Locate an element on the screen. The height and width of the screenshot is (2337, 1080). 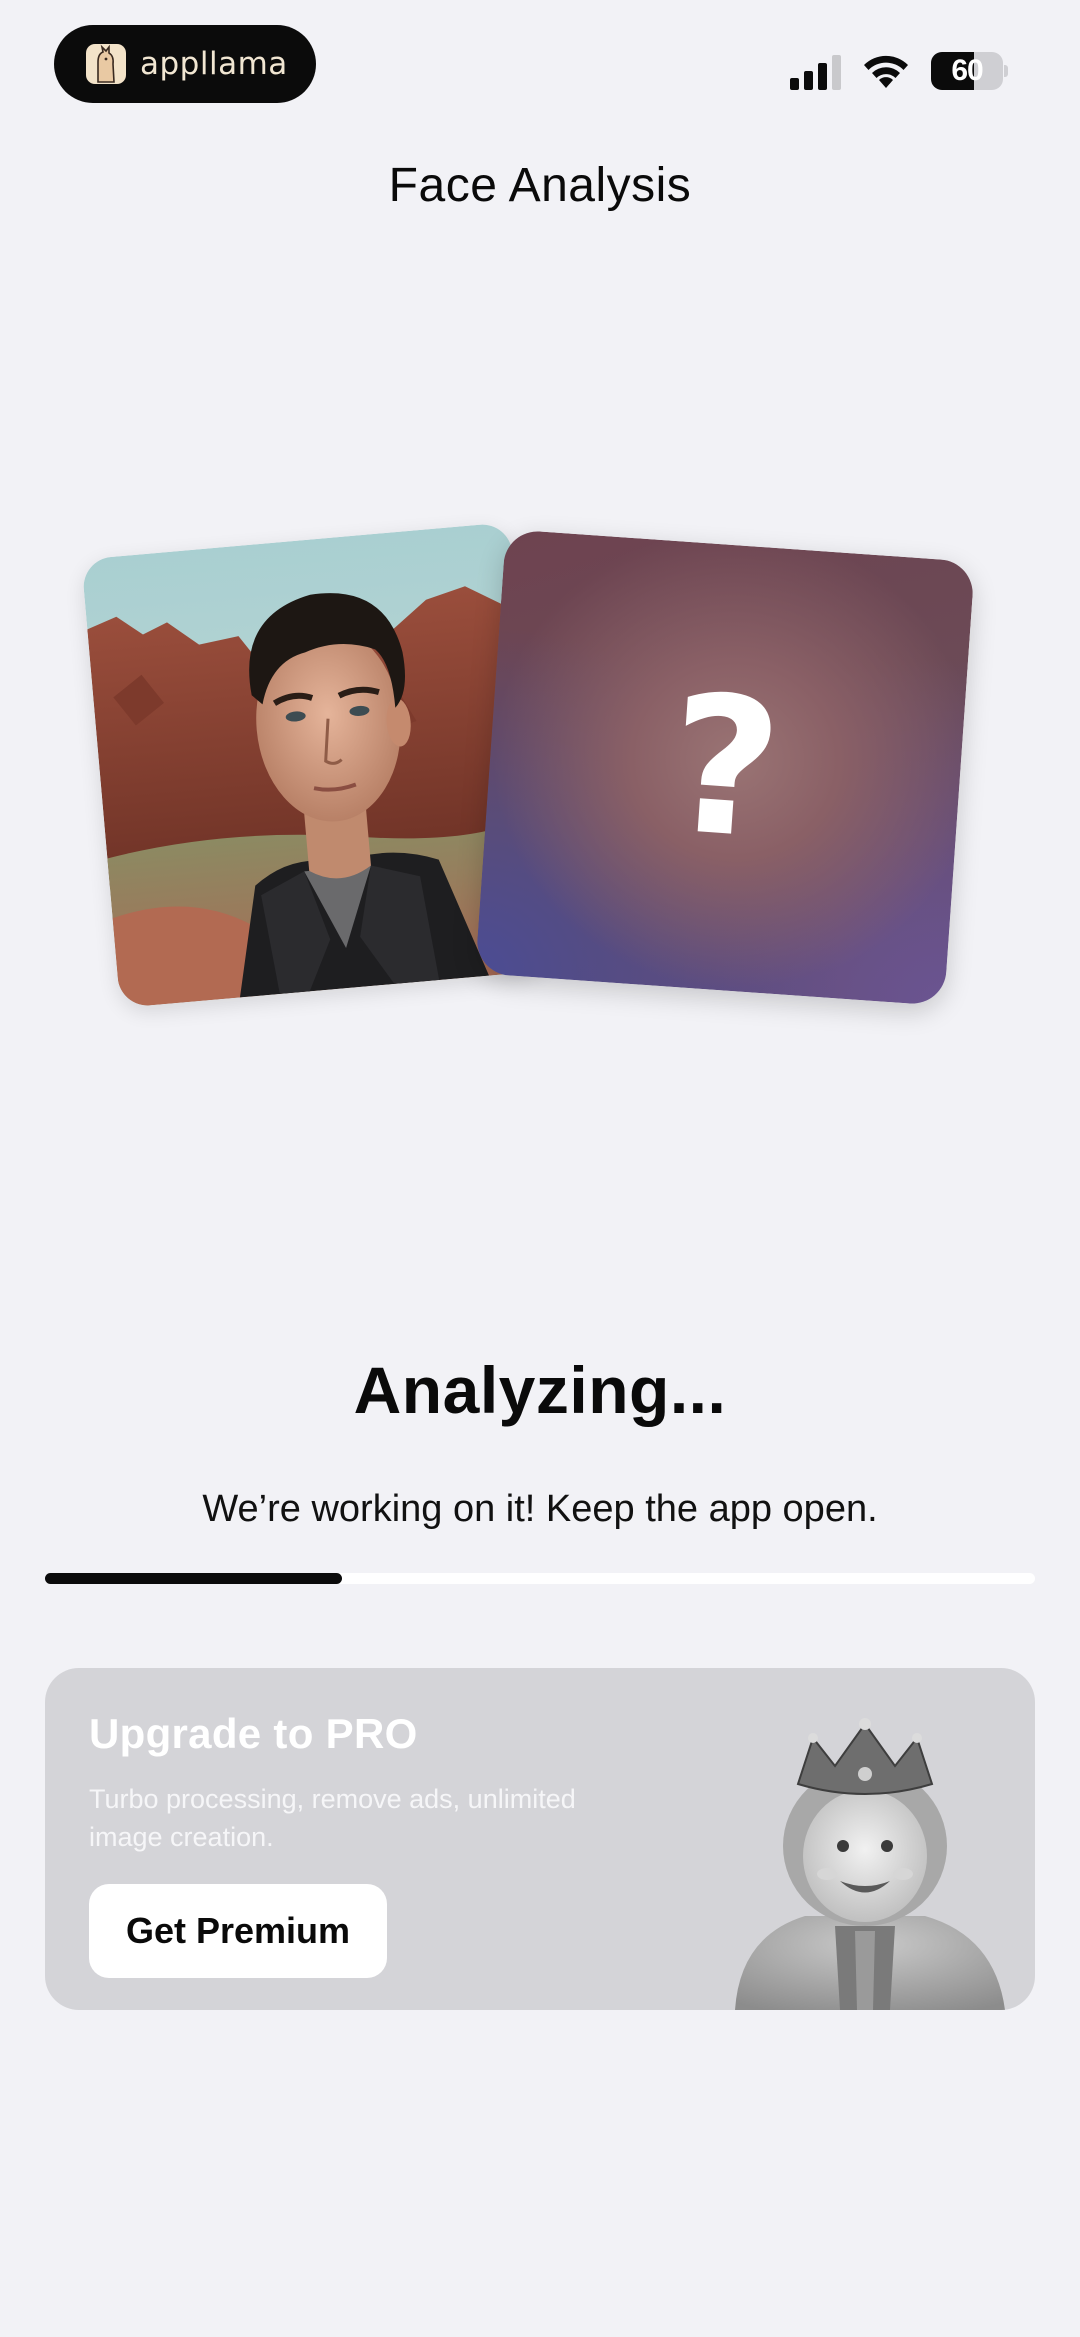
mystery-result-card: ? is located at coordinates (725, 767).